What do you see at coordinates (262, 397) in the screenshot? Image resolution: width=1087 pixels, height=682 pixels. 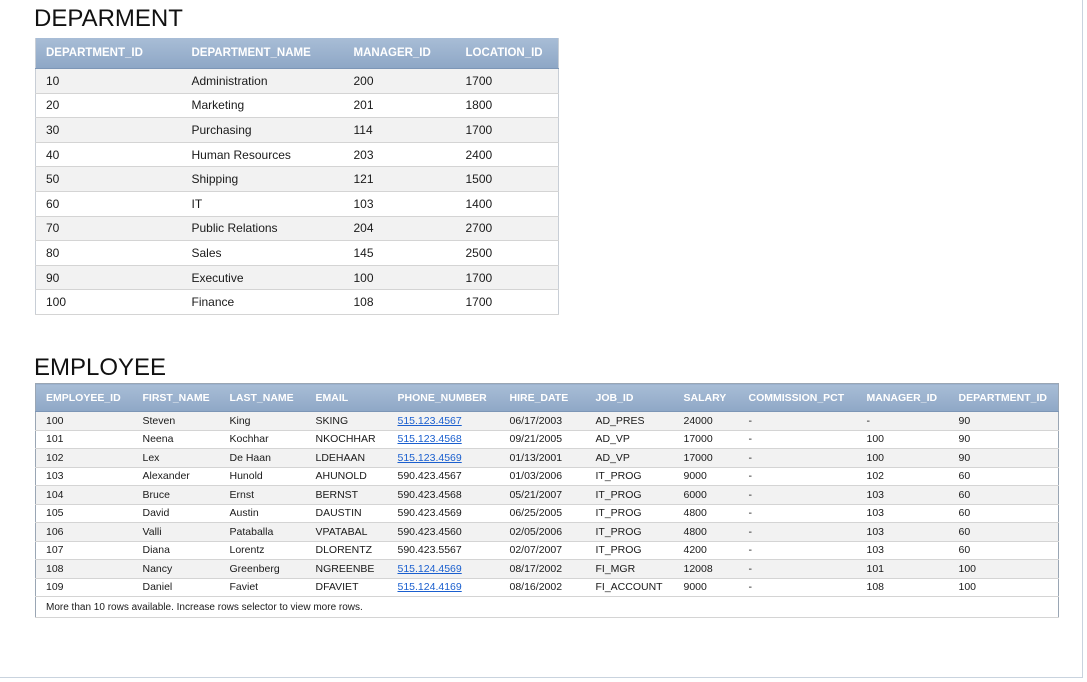 I see `column-header-last-name: LAST_NAME` at bounding box center [262, 397].